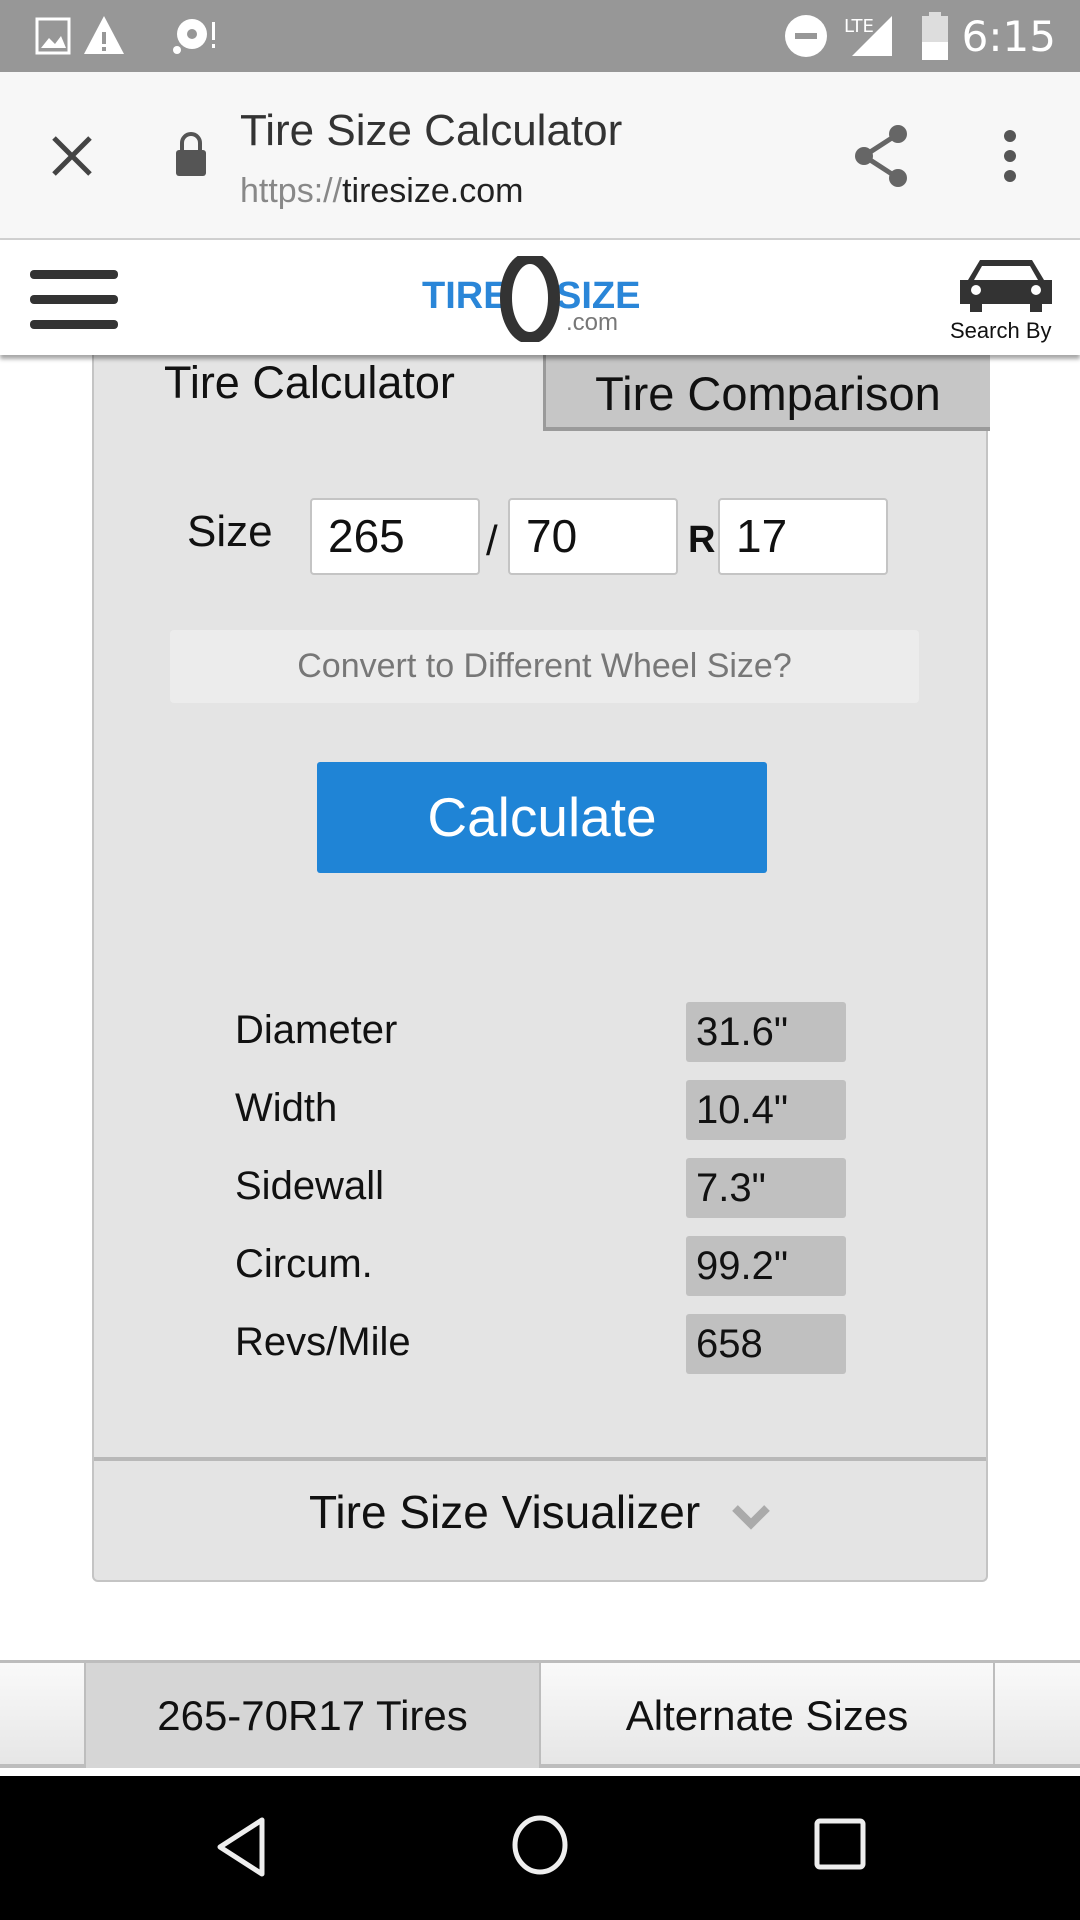 The width and height of the screenshot is (1080, 1920). I want to click on bottom-tab-bar: 265-70R17 Tires Alternate Sizes, so click(540, 1714).